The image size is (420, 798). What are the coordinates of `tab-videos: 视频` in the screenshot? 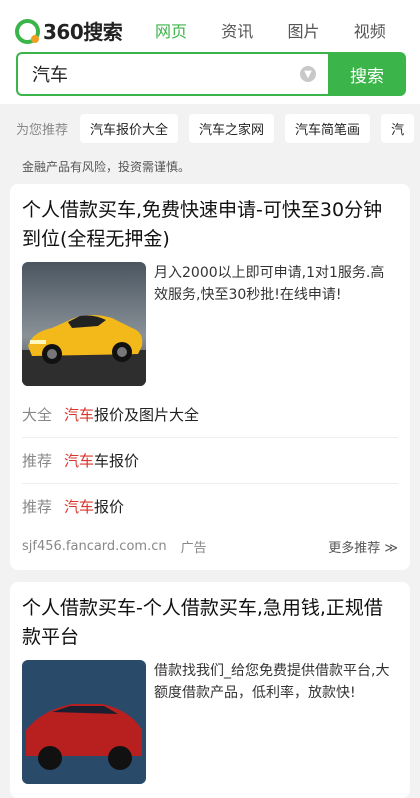 It's located at (387, 30).